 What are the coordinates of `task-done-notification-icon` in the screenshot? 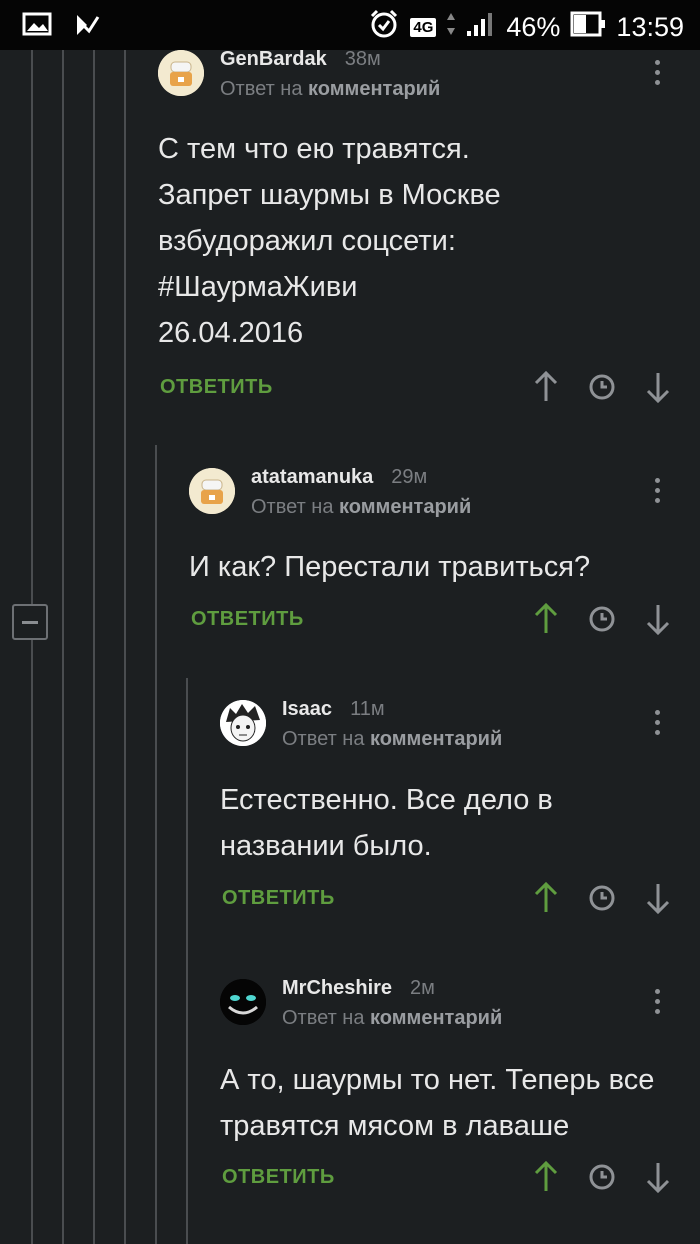 It's located at (87, 27).